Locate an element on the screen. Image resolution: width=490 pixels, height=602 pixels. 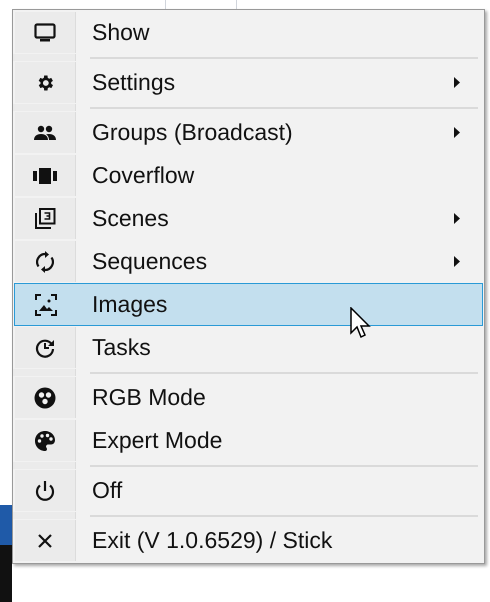
close-icon is located at coordinates (45, 540).